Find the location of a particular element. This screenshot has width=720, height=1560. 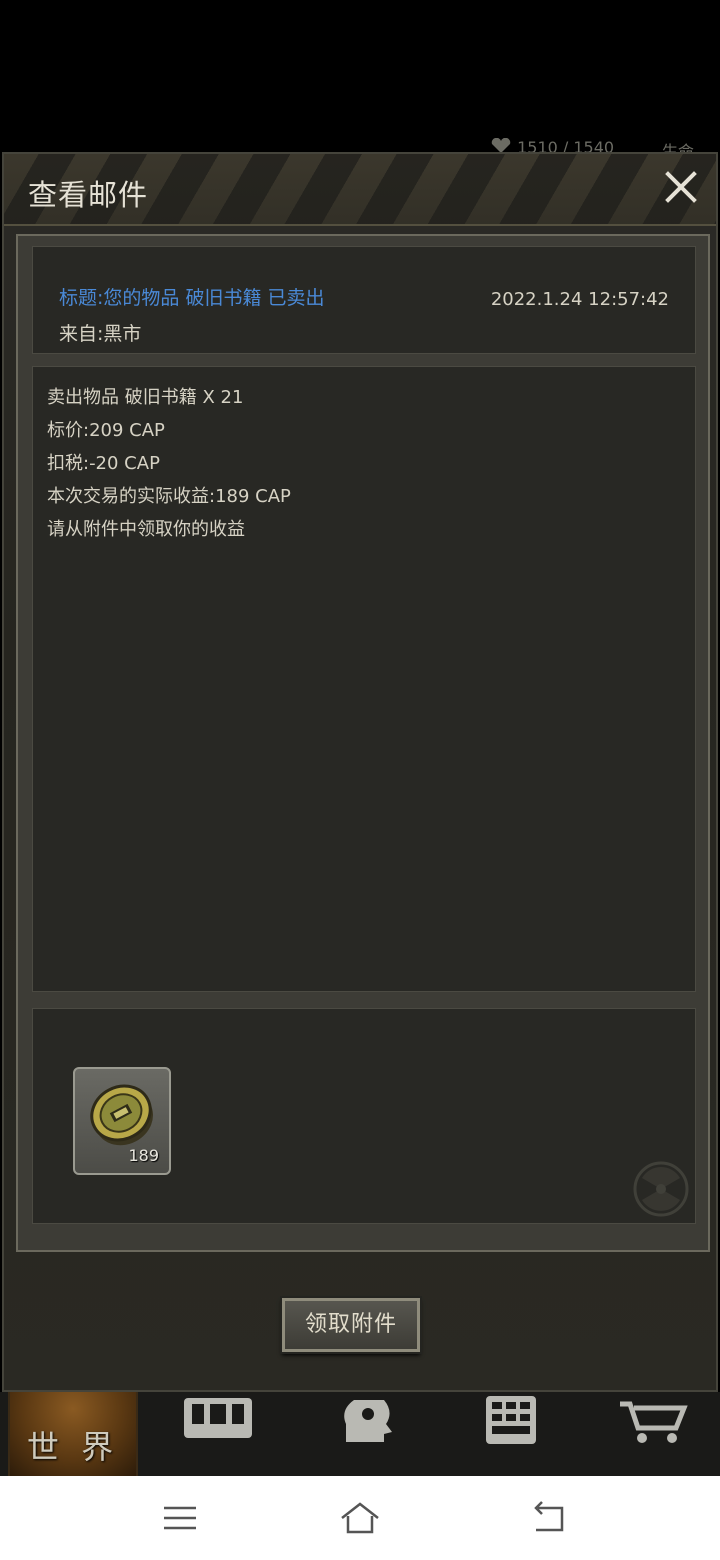

game-bottom-nav: 世 界 is located at coordinates (360, 1434).